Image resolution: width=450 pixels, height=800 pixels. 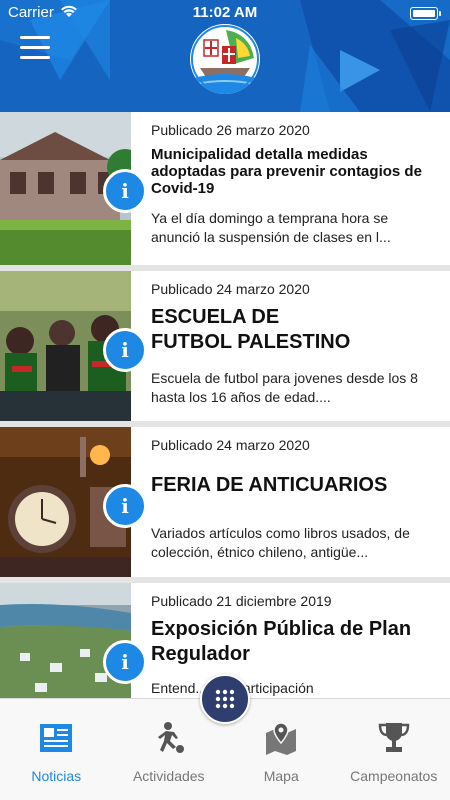 What do you see at coordinates (281, 738) in the screenshot?
I see `map-pin-icon` at bounding box center [281, 738].